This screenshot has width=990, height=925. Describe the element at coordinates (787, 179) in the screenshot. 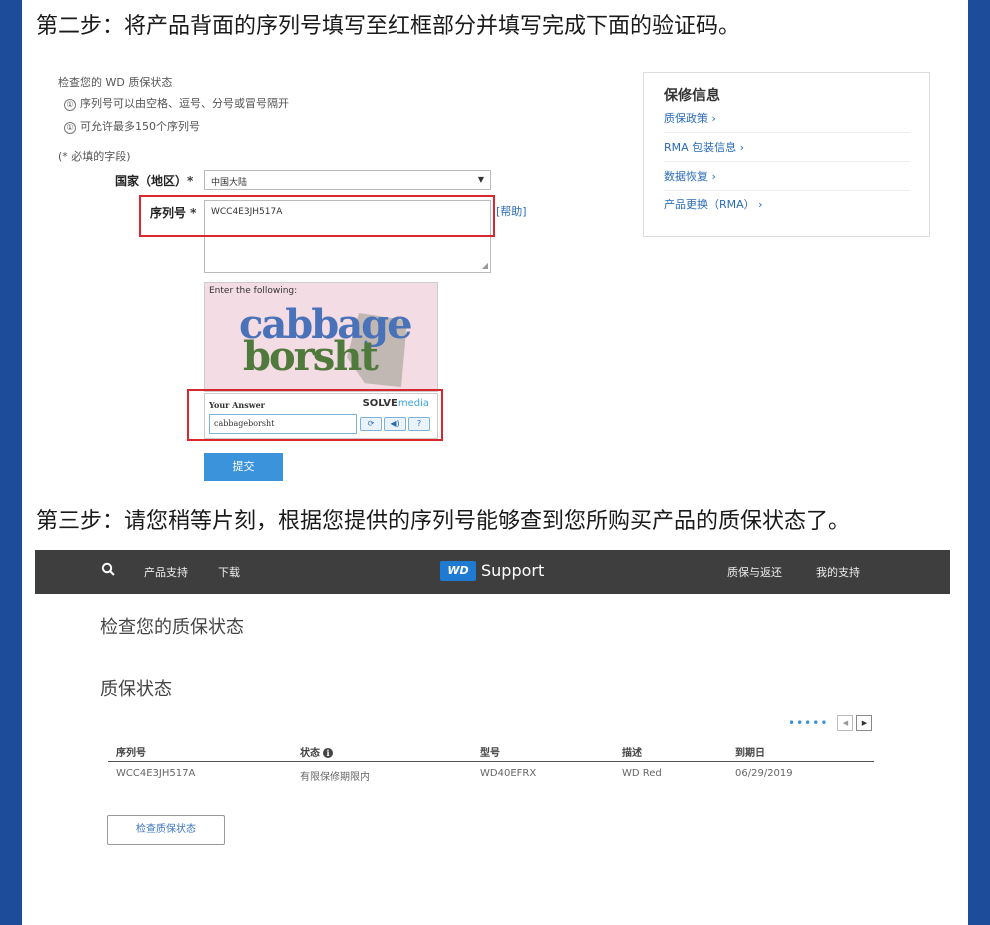

I see `data-recovery-link: 数据恢复 ›` at that location.